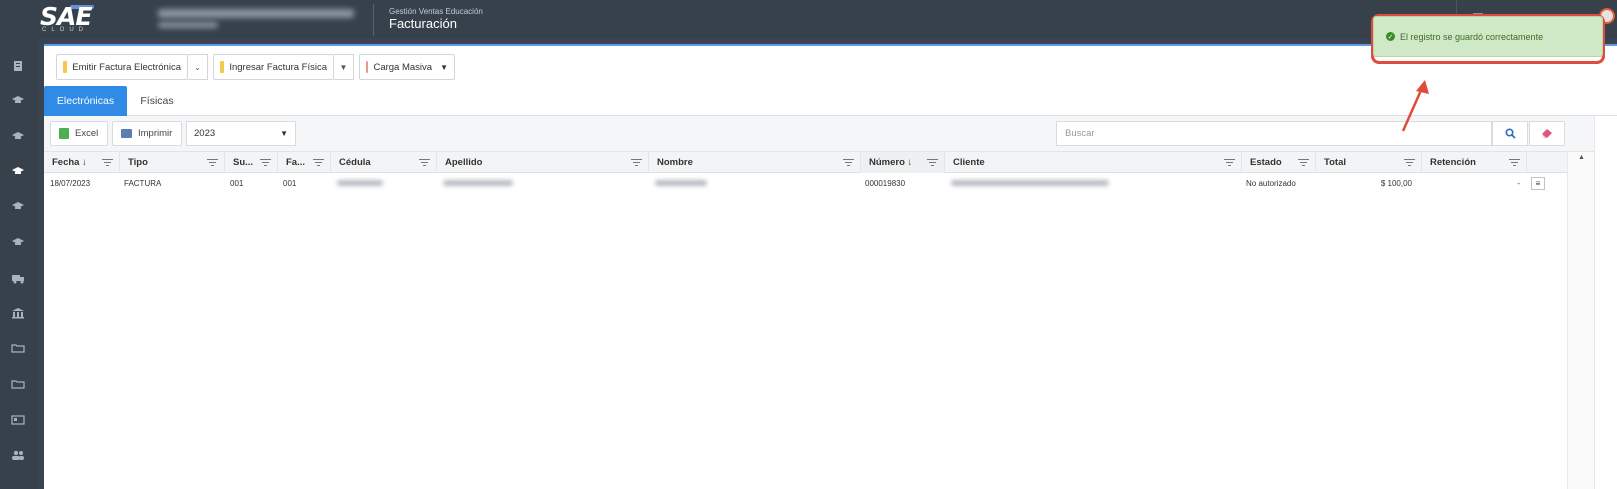 The image size is (1617, 489). What do you see at coordinates (126, 133) in the screenshot?
I see `printer-icon` at bounding box center [126, 133].